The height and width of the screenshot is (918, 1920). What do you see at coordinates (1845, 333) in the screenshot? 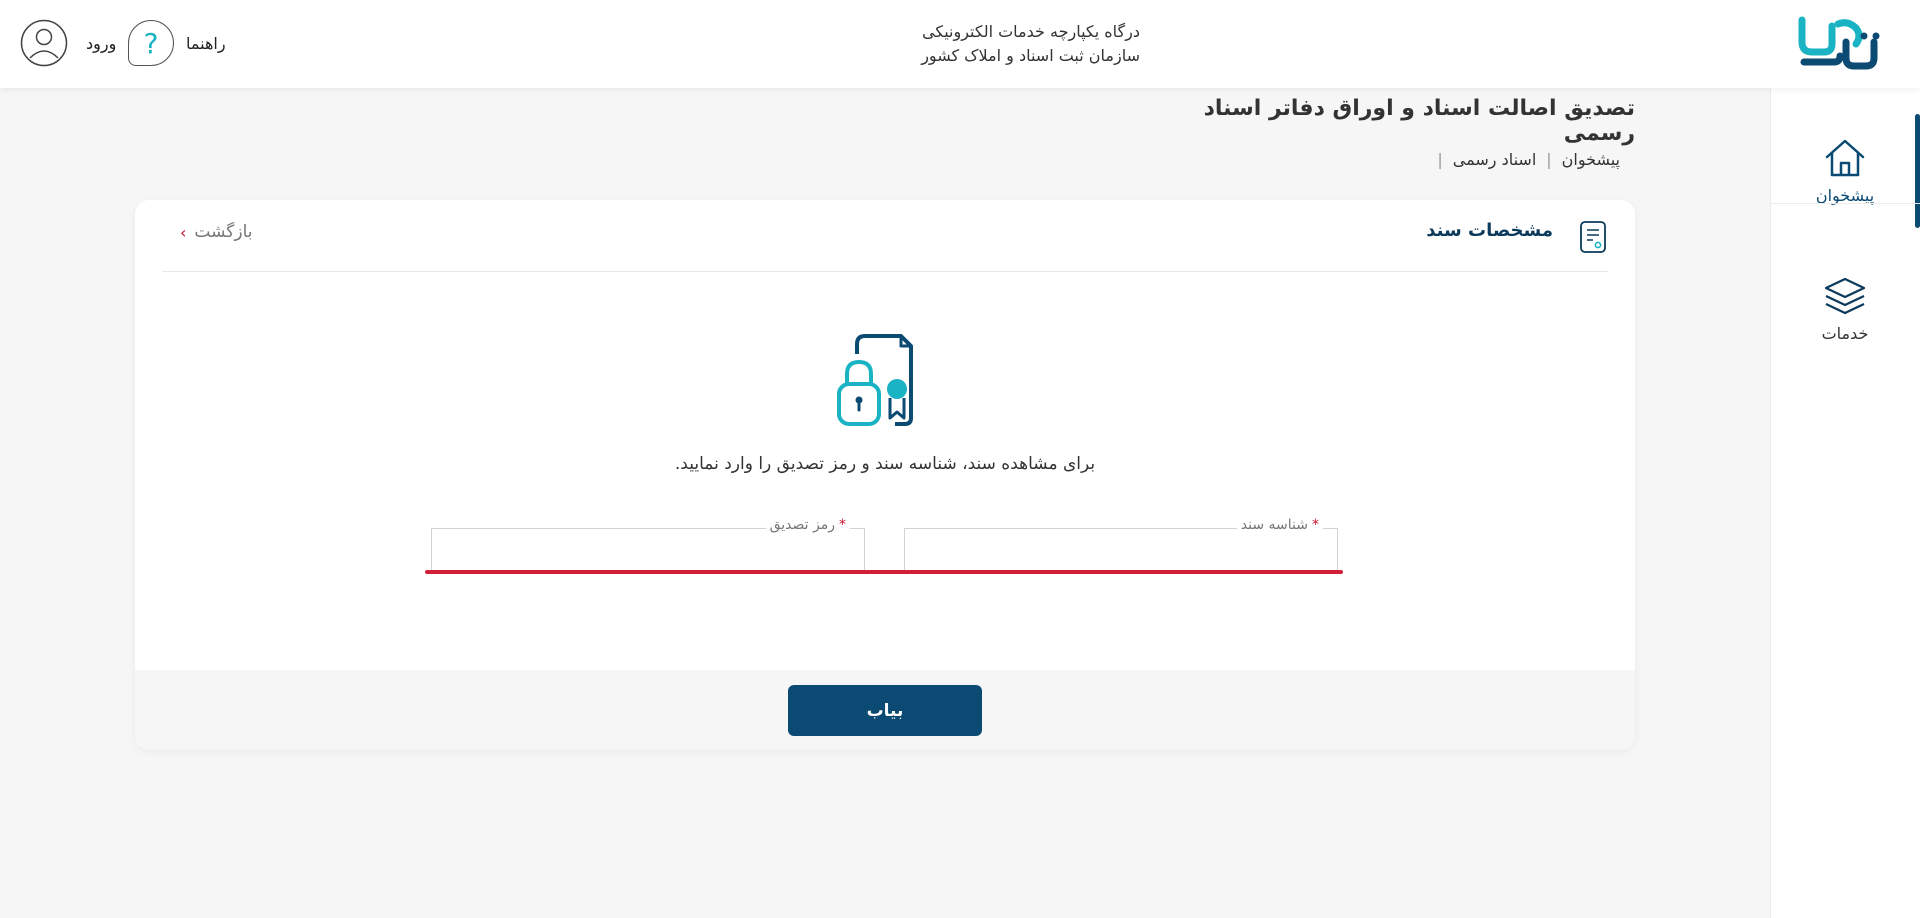
I see `sidebar-item-label: خدمات` at bounding box center [1845, 333].